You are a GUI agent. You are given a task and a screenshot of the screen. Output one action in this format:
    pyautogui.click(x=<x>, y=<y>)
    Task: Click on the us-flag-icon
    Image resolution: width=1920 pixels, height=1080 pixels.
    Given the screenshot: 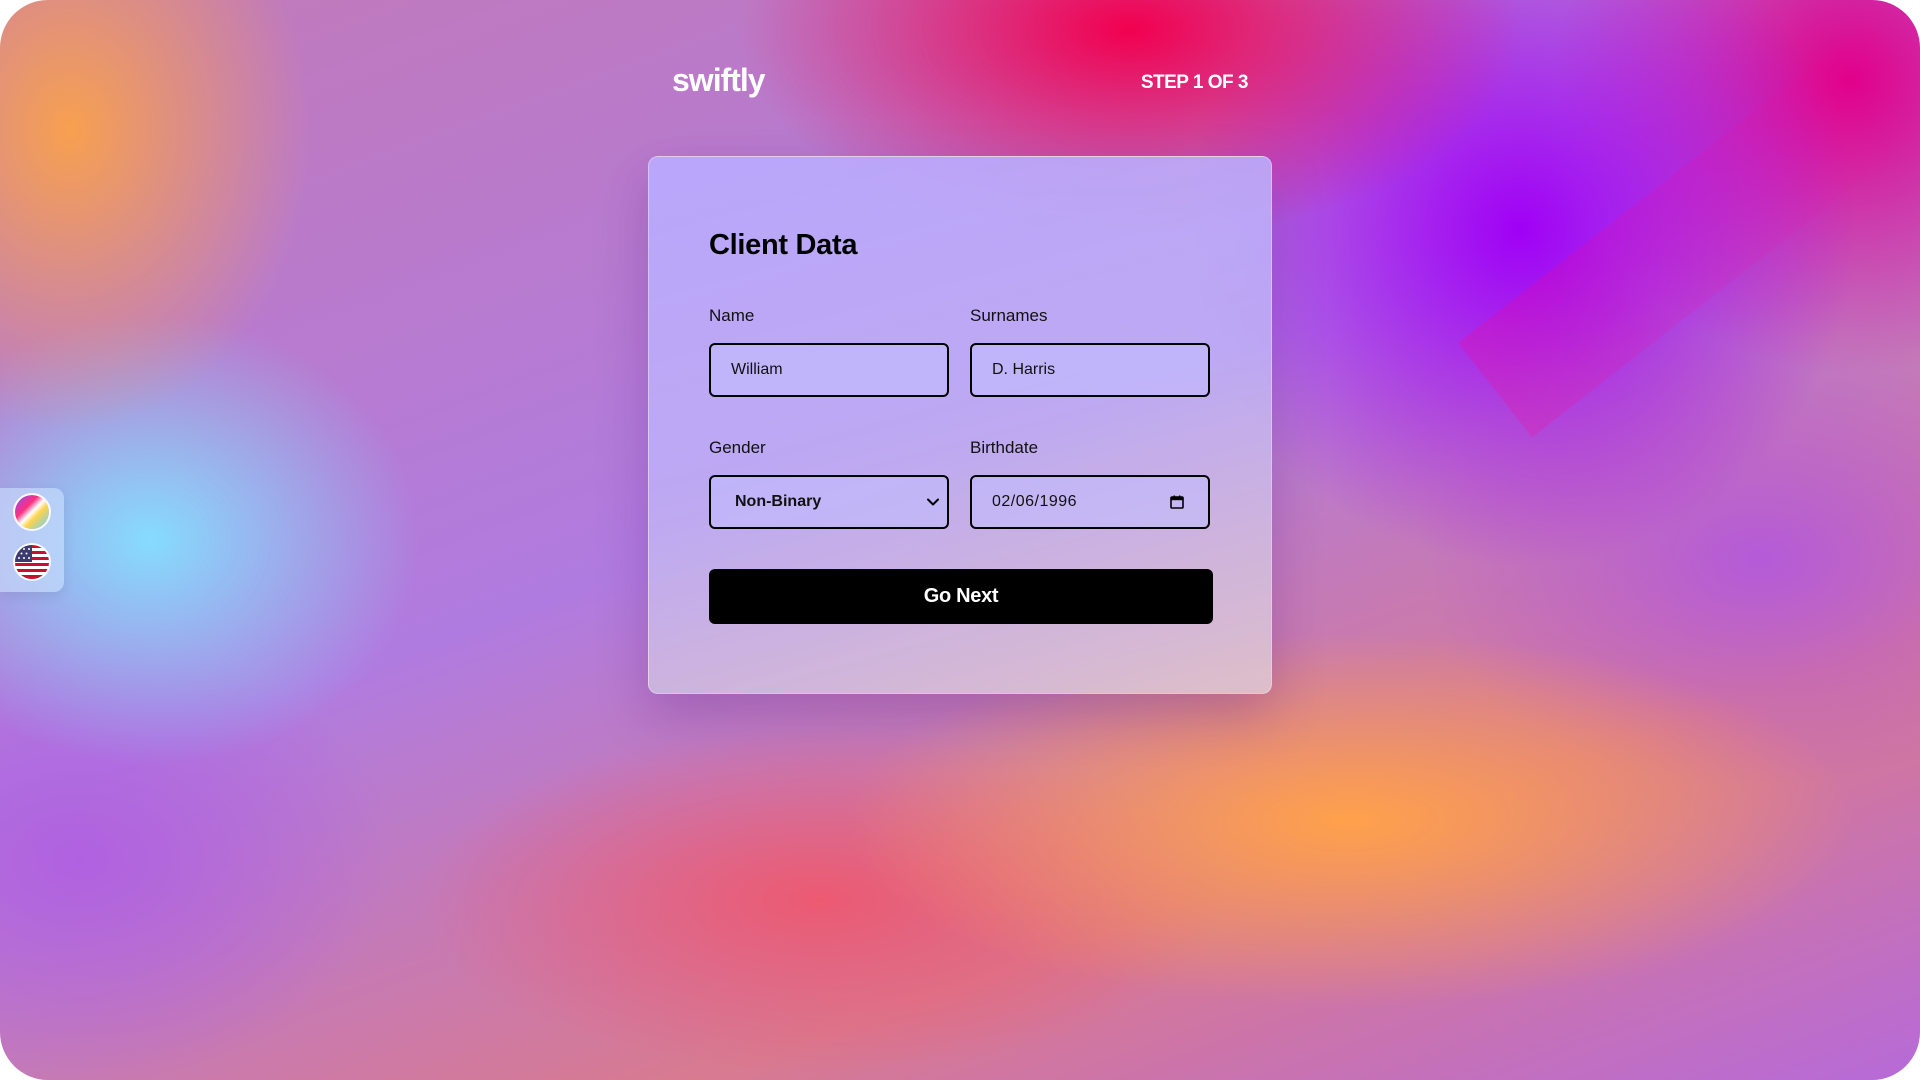 What is the action you would take?
    pyautogui.click(x=32, y=562)
    